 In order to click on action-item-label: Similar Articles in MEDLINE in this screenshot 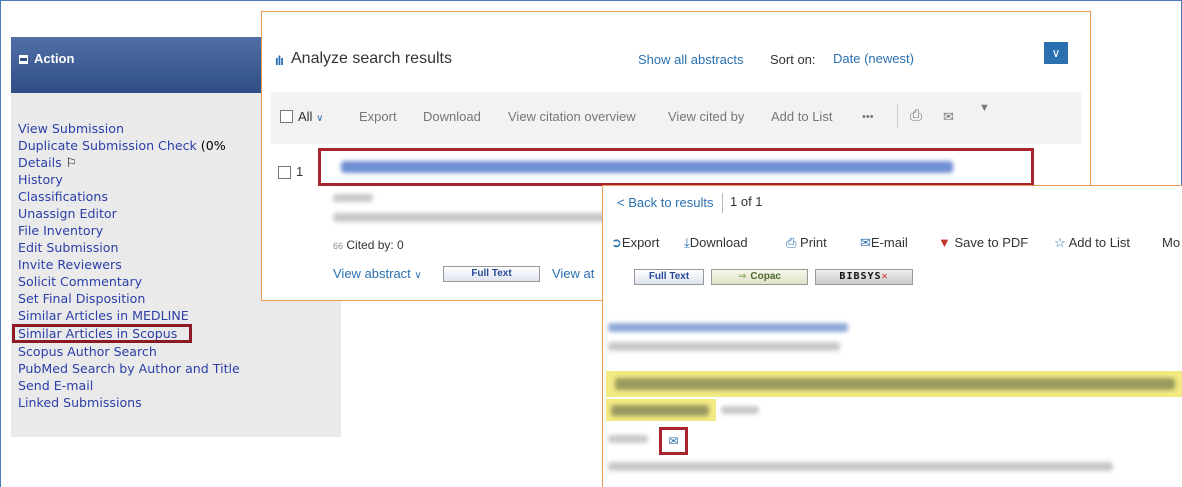, I will do `click(103, 315)`.